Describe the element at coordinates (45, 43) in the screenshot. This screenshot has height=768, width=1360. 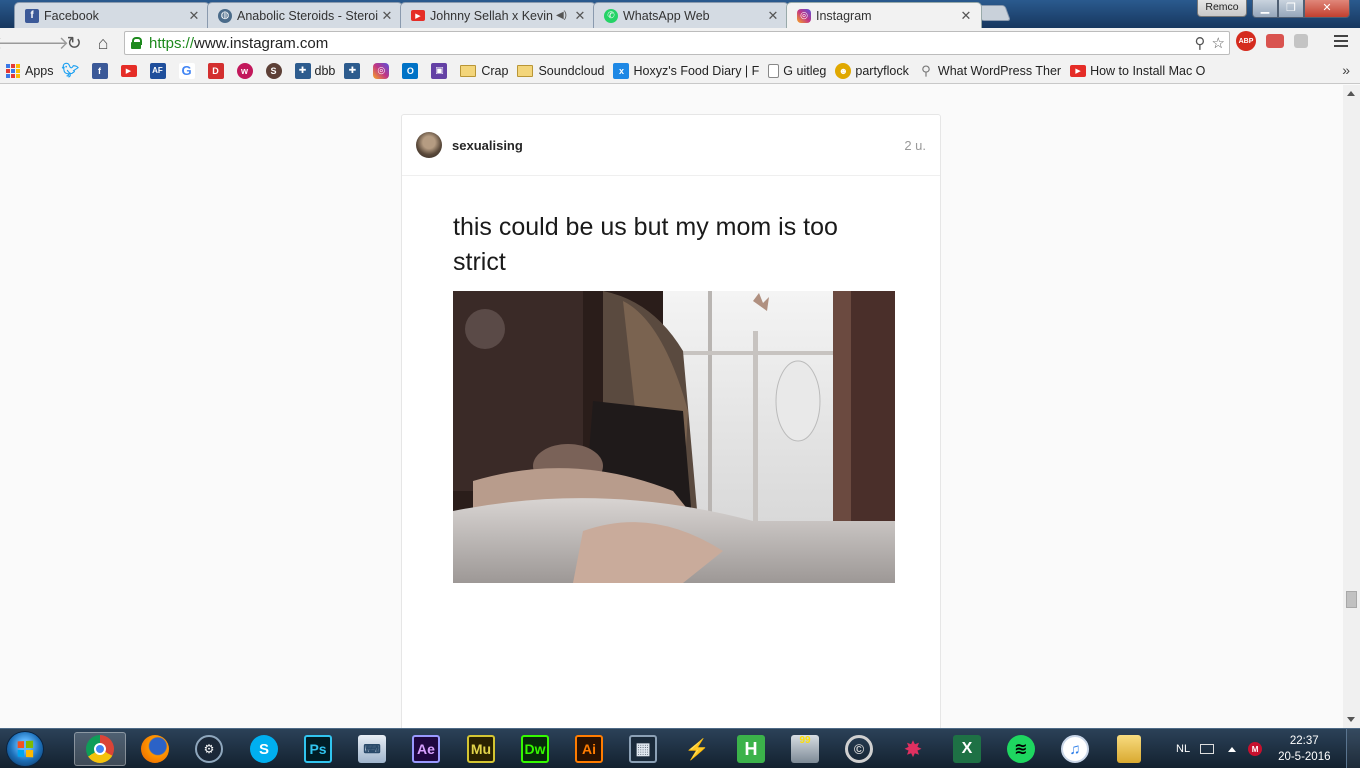
I see `forward-button: 🡒` at that location.